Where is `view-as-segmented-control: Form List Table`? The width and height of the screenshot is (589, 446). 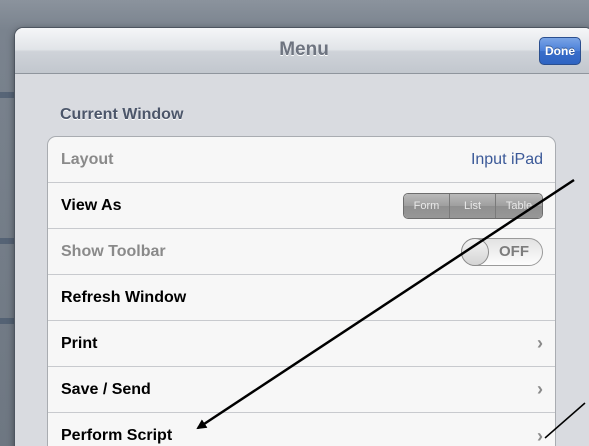 view-as-segmented-control: Form List Table is located at coordinates (473, 205).